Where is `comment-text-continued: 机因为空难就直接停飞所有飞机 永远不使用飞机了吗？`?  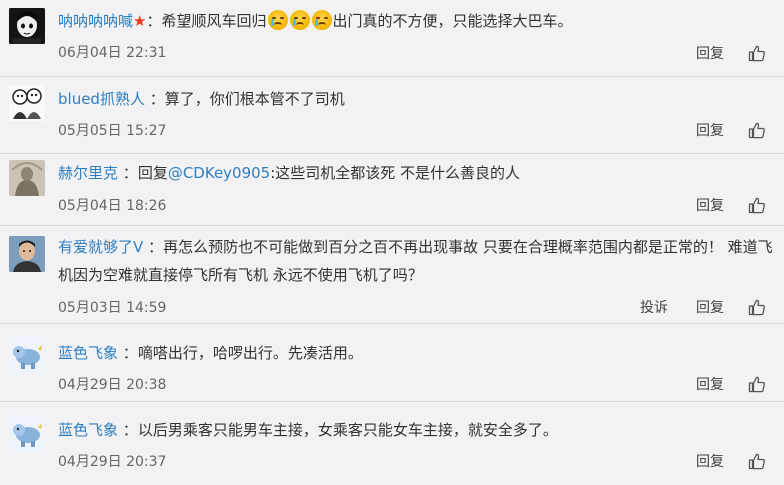
comment-text-continued: 机因为空难就直接停飞所有飞机 永远不使用飞机了吗？ is located at coordinates (411, 275).